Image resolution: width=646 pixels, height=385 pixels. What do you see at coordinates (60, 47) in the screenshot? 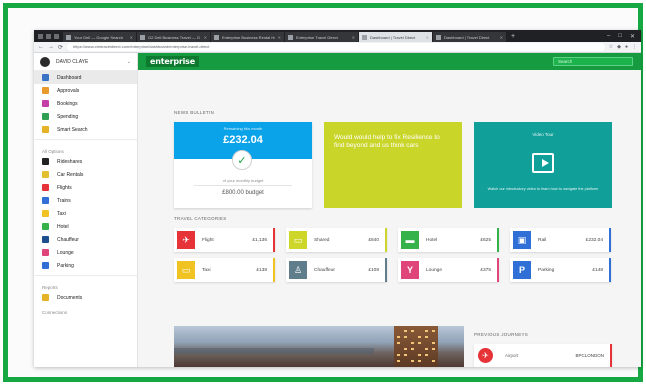
I see `reload-icon: ⟳` at bounding box center [60, 47].